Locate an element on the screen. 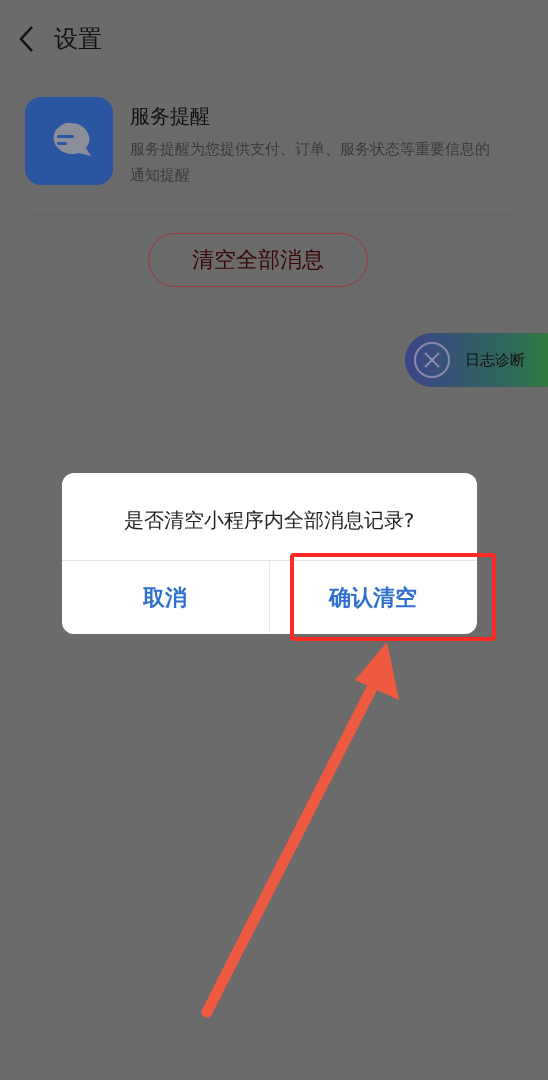 Image resolution: width=548 pixels, height=1080 pixels. log-diagnosis-button: 日志诊断 is located at coordinates (476, 360).